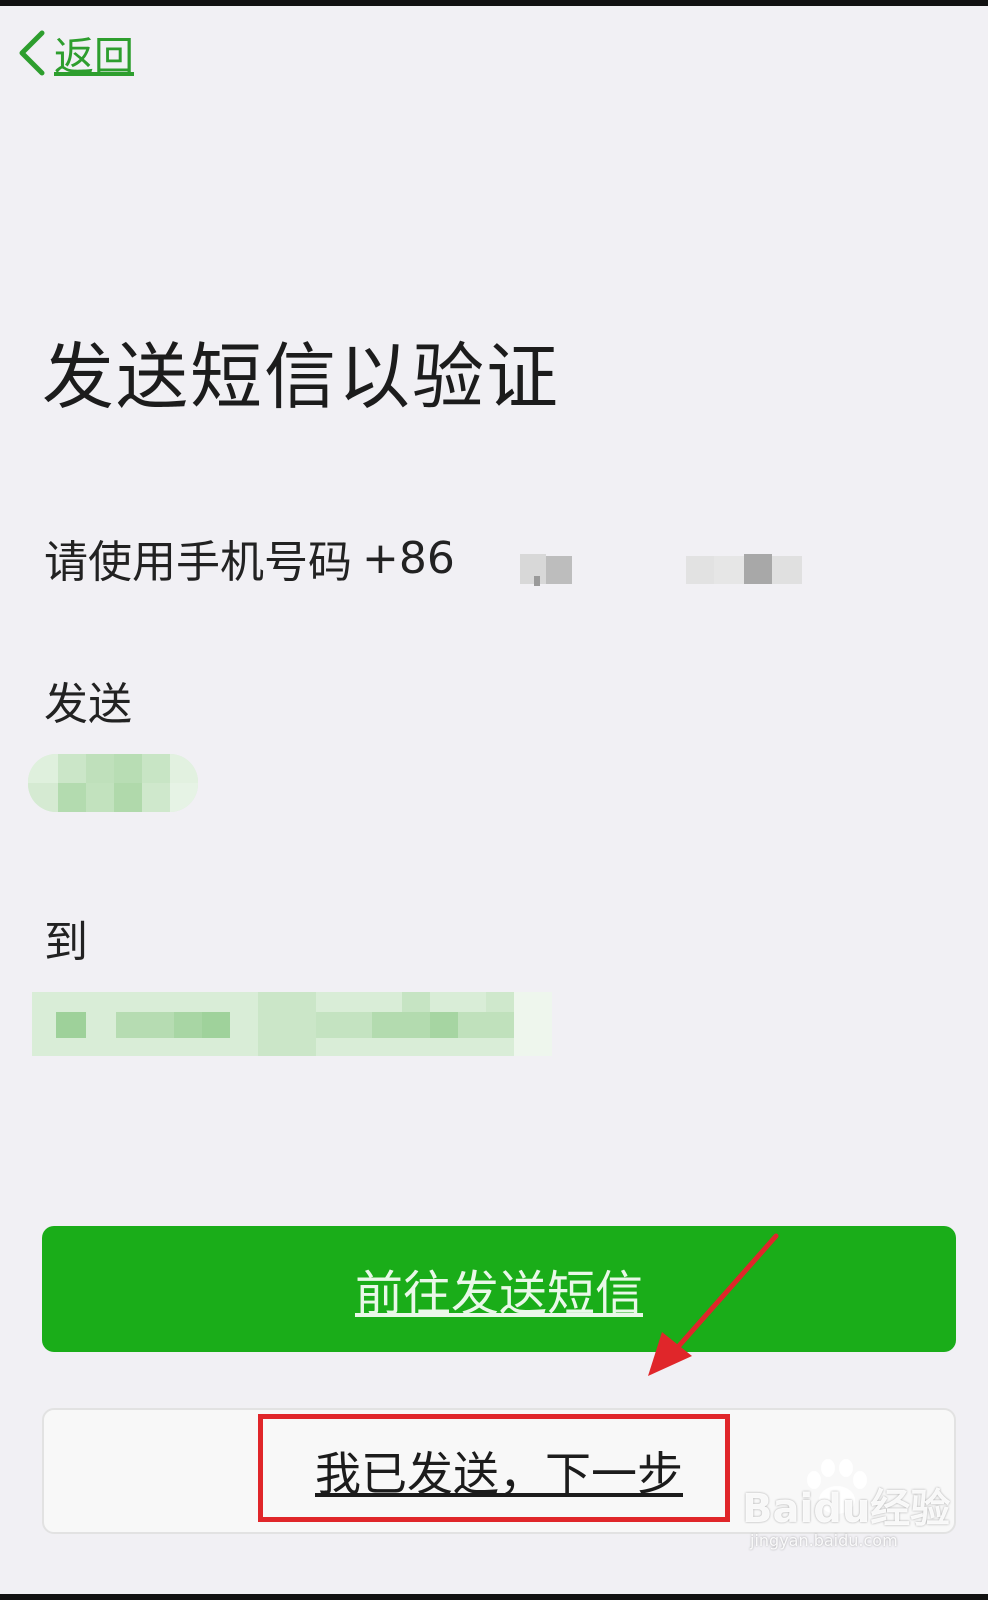  I want to click on phone-instruction: 请使用手机号码 +86, so click(249, 558).